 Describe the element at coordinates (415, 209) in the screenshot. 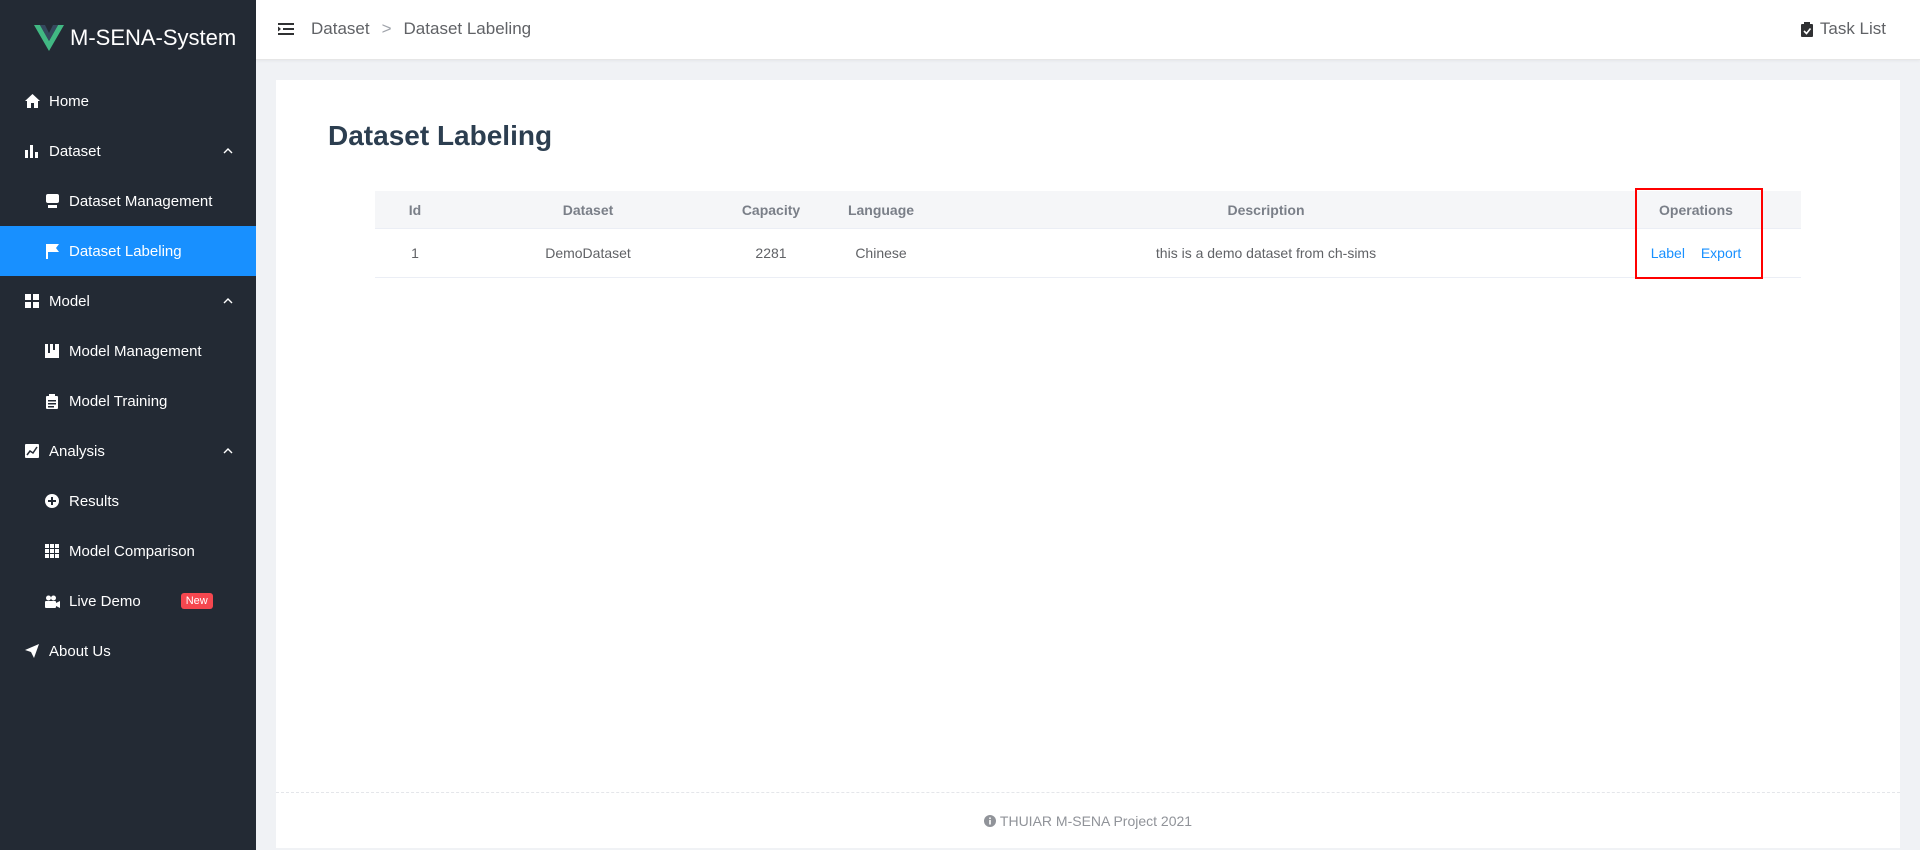

I see `column-header-id: Id` at that location.